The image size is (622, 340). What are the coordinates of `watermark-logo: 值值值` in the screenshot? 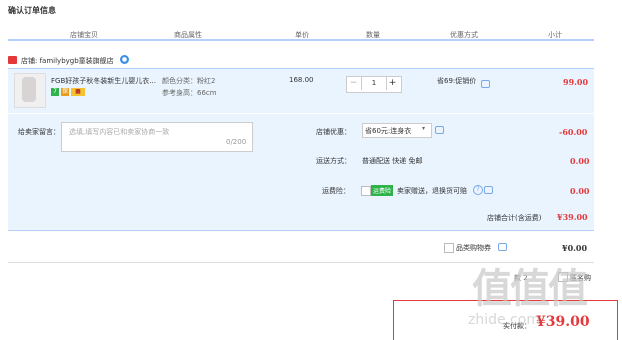 It's located at (530, 289).